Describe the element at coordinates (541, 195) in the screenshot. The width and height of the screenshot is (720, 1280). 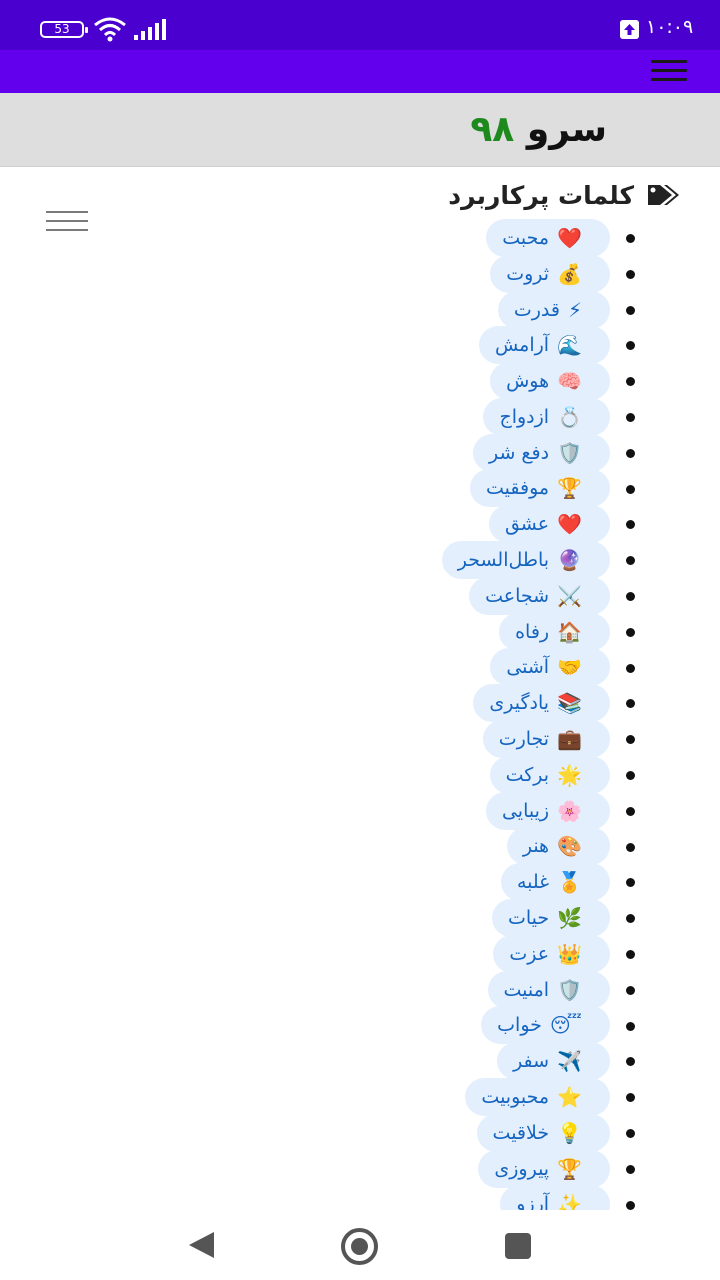
I see `section-title-text: کلمات پرکاربرد` at that location.